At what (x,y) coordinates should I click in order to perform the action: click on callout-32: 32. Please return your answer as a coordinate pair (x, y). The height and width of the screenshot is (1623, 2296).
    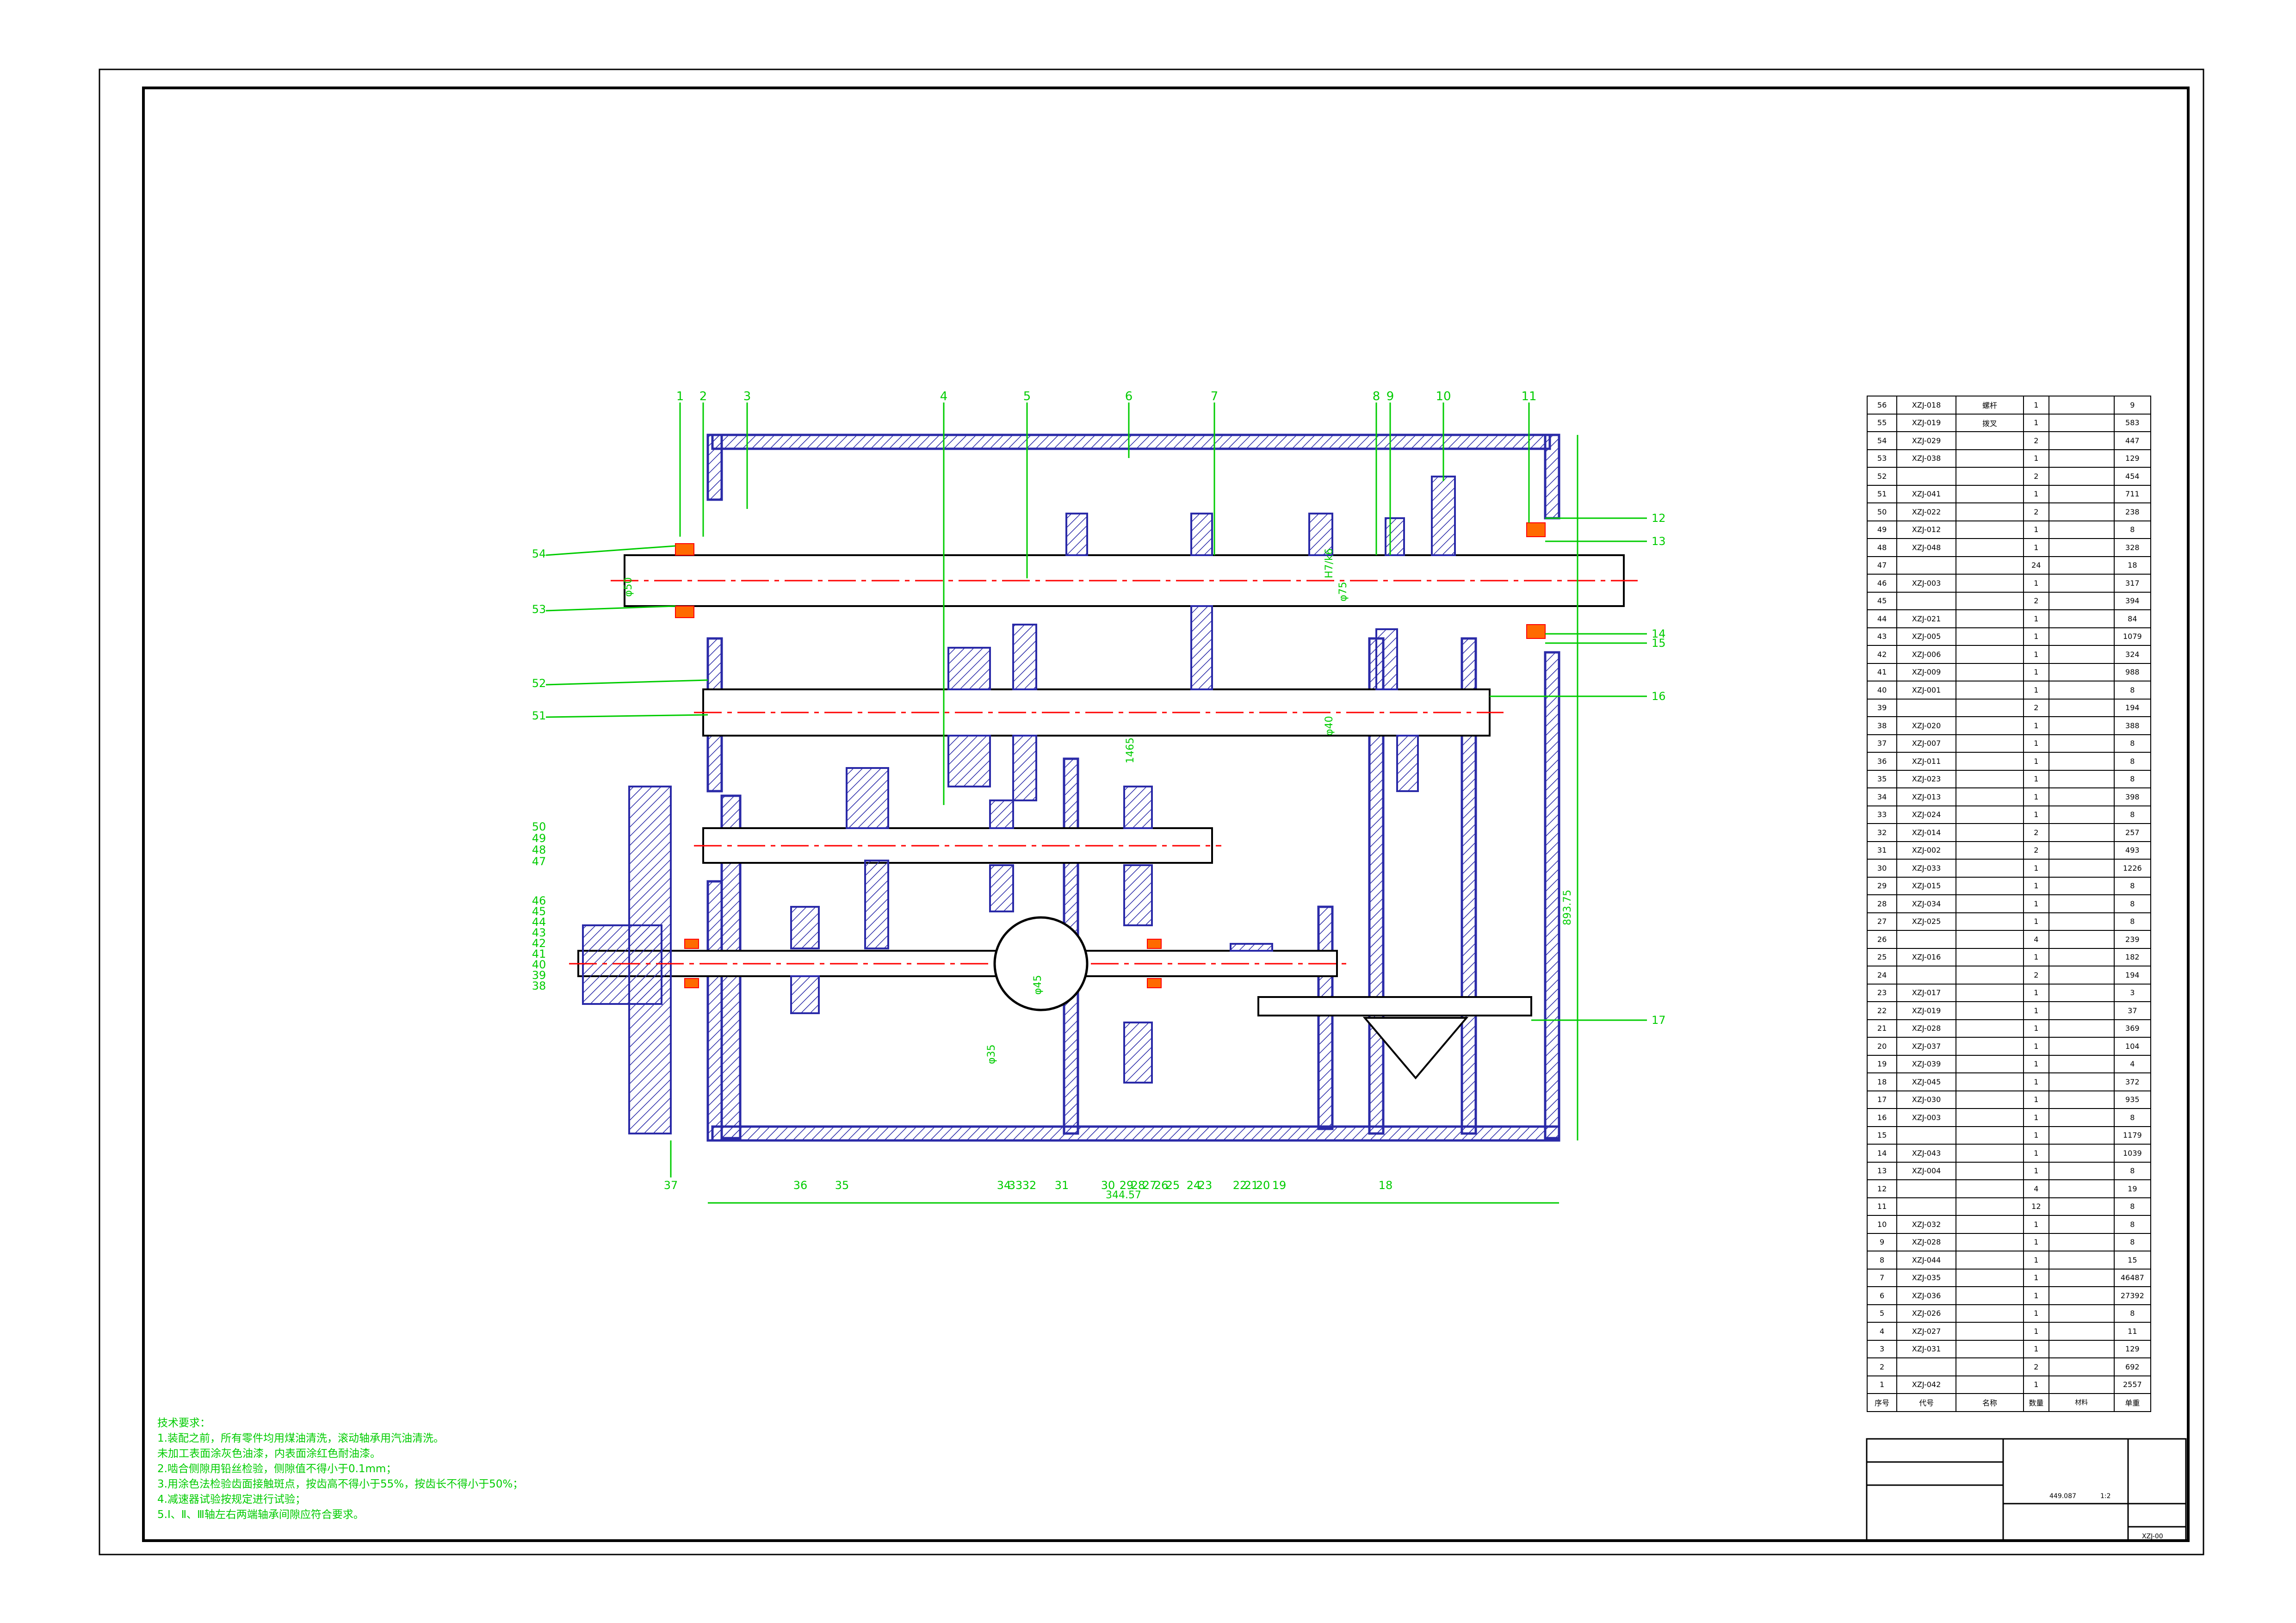
    Looking at the image, I should click on (1029, 1185).